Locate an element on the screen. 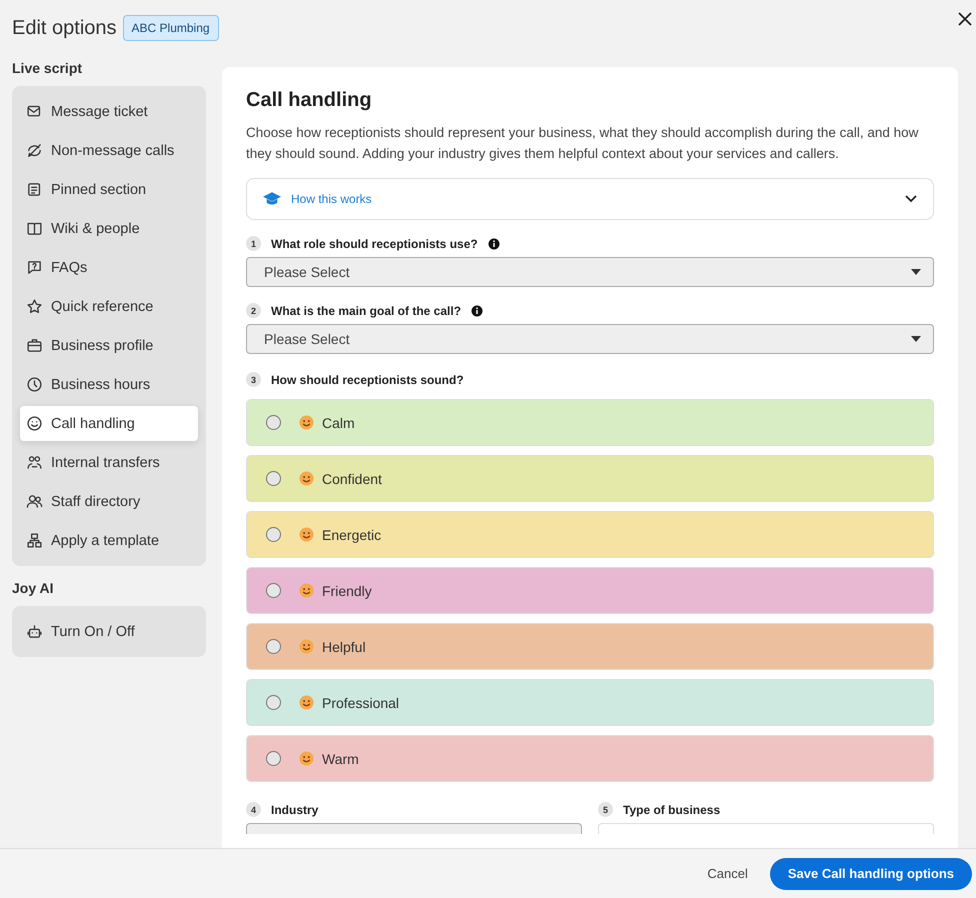  sidebar-item: Message ticket is located at coordinates (109, 111).